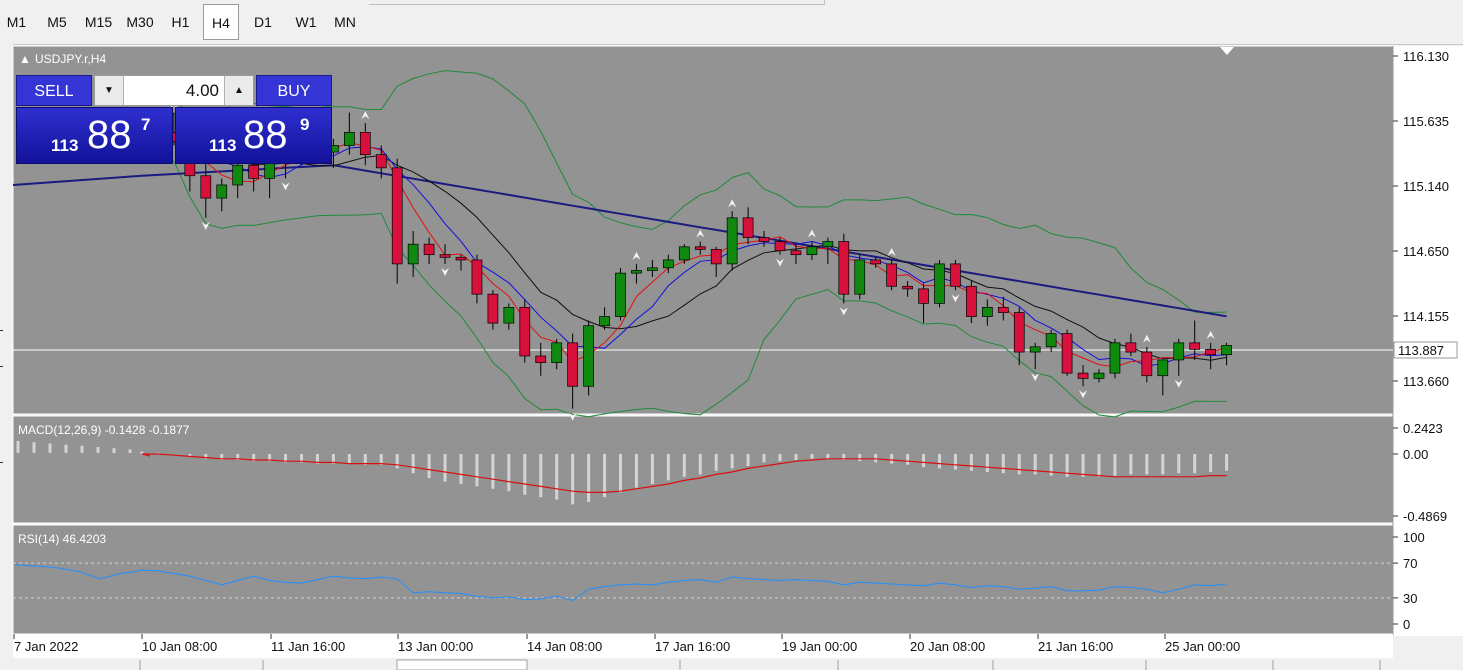  What do you see at coordinates (308, 646) in the screenshot?
I see `time-label: 11 Jan 16:00` at bounding box center [308, 646].